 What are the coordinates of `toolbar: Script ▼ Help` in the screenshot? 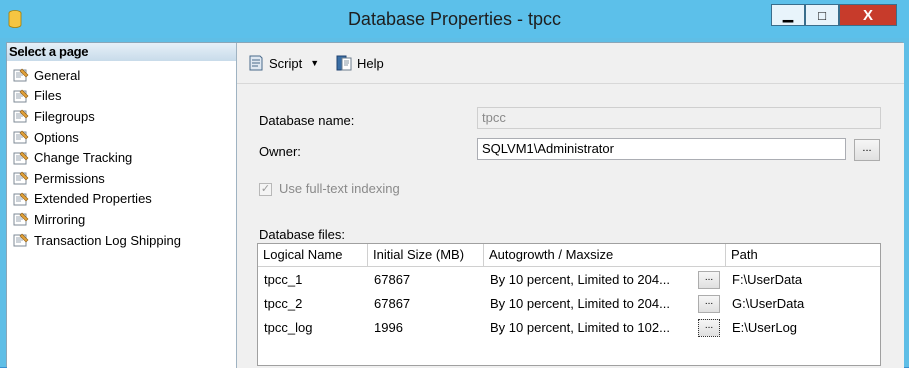 It's located at (570, 63).